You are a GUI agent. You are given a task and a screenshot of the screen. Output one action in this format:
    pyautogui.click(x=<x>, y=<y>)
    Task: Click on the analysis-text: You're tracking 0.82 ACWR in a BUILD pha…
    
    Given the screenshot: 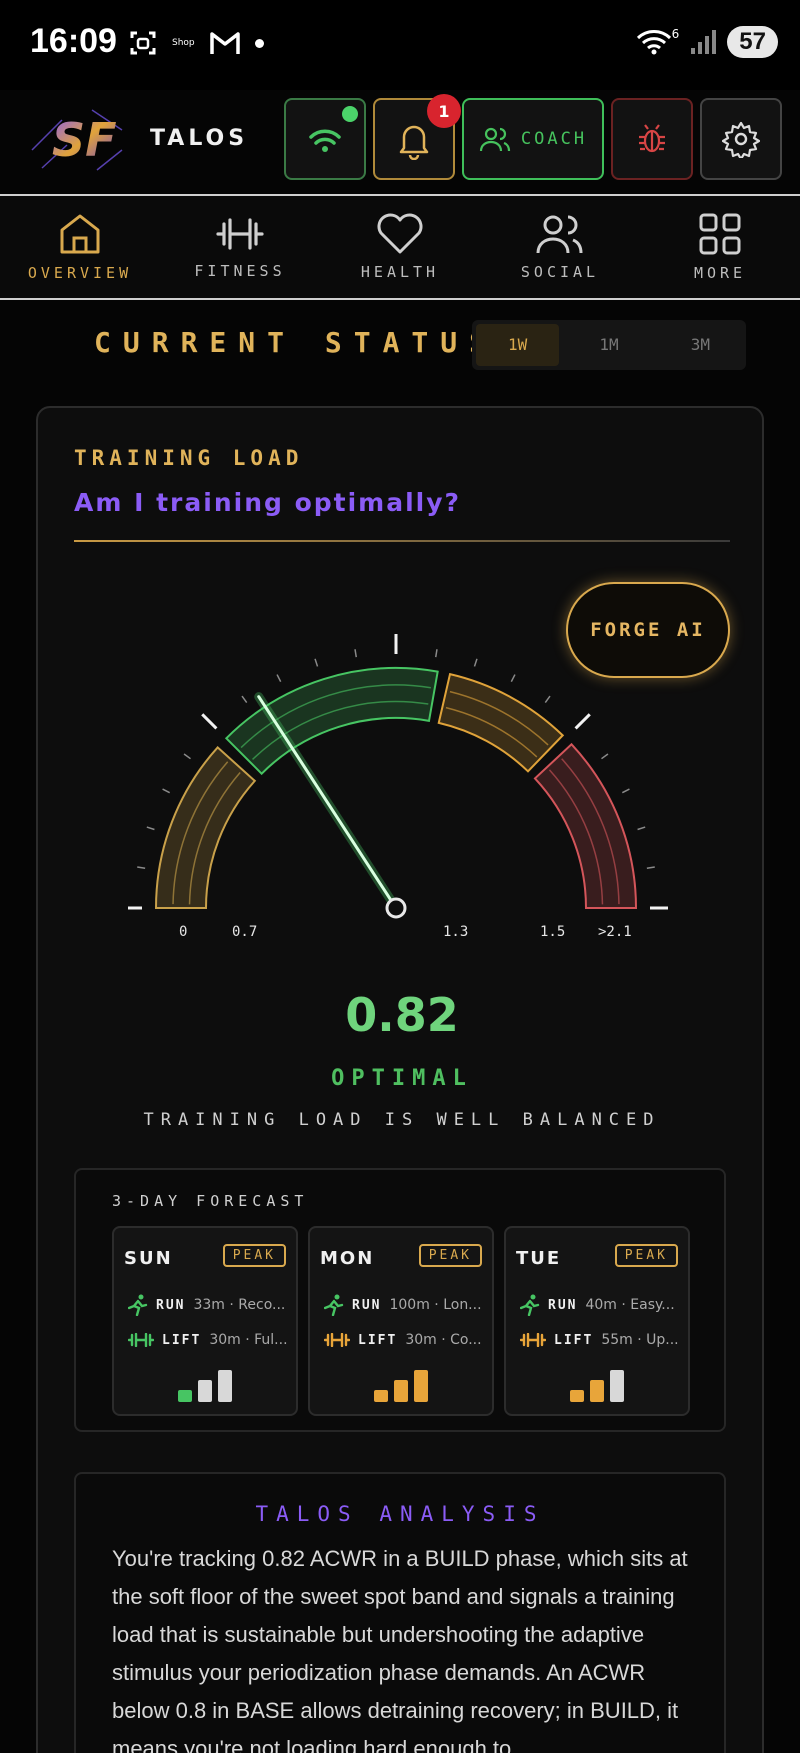 What is the action you would take?
    pyautogui.click(x=400, y=1649)
    